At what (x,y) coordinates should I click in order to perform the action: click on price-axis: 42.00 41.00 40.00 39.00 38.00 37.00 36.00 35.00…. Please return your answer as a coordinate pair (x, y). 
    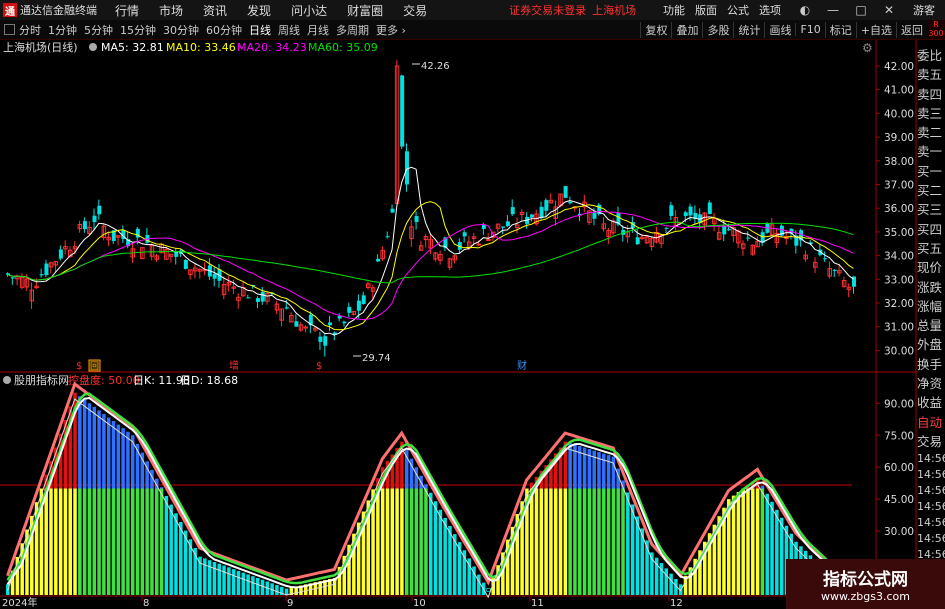
    Looking at the image, I should click on (895, 209).